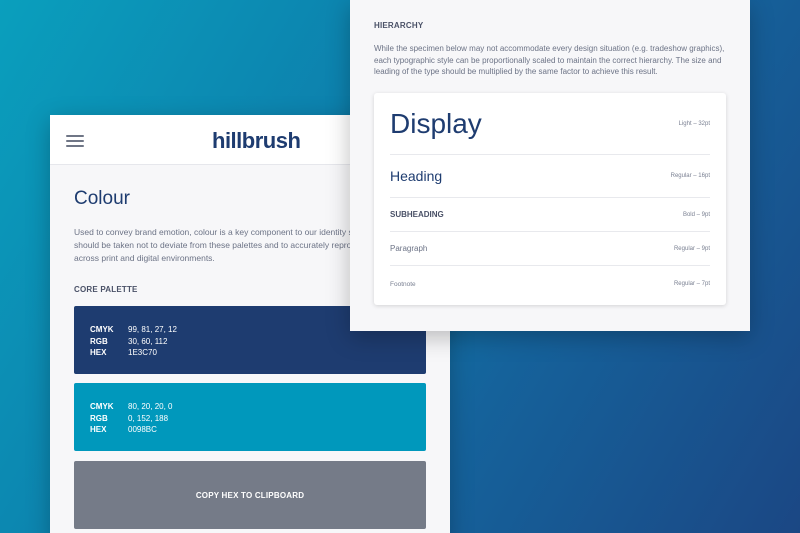 The image size is (800, 533). I want to click on hex-value: 0098BC, so click(142, 429).